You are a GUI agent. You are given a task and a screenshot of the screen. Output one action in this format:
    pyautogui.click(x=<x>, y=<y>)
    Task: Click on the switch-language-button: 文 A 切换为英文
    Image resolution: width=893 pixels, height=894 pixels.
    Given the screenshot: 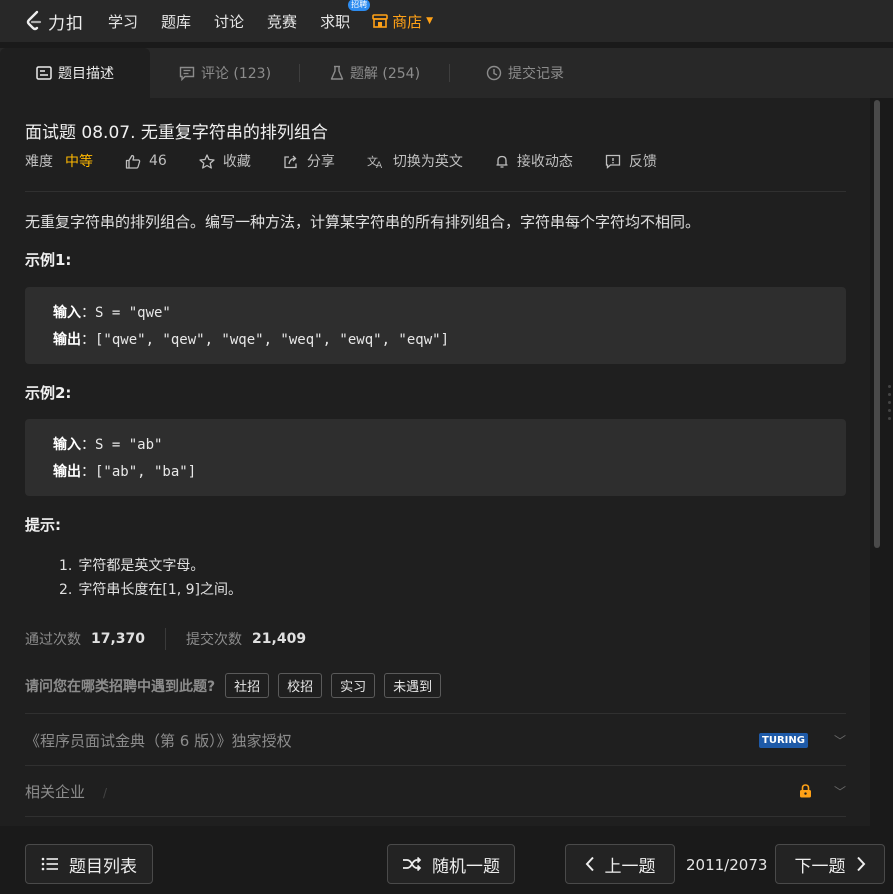 What is the action you would take?
    pyautogui.click(x=415, y=161)
    